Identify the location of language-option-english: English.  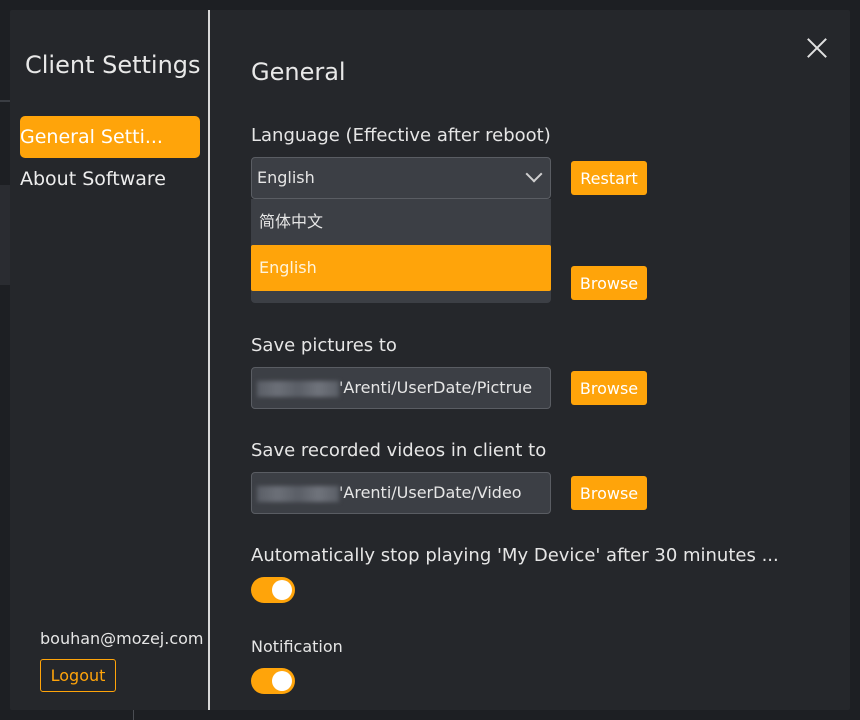
(401, 268).